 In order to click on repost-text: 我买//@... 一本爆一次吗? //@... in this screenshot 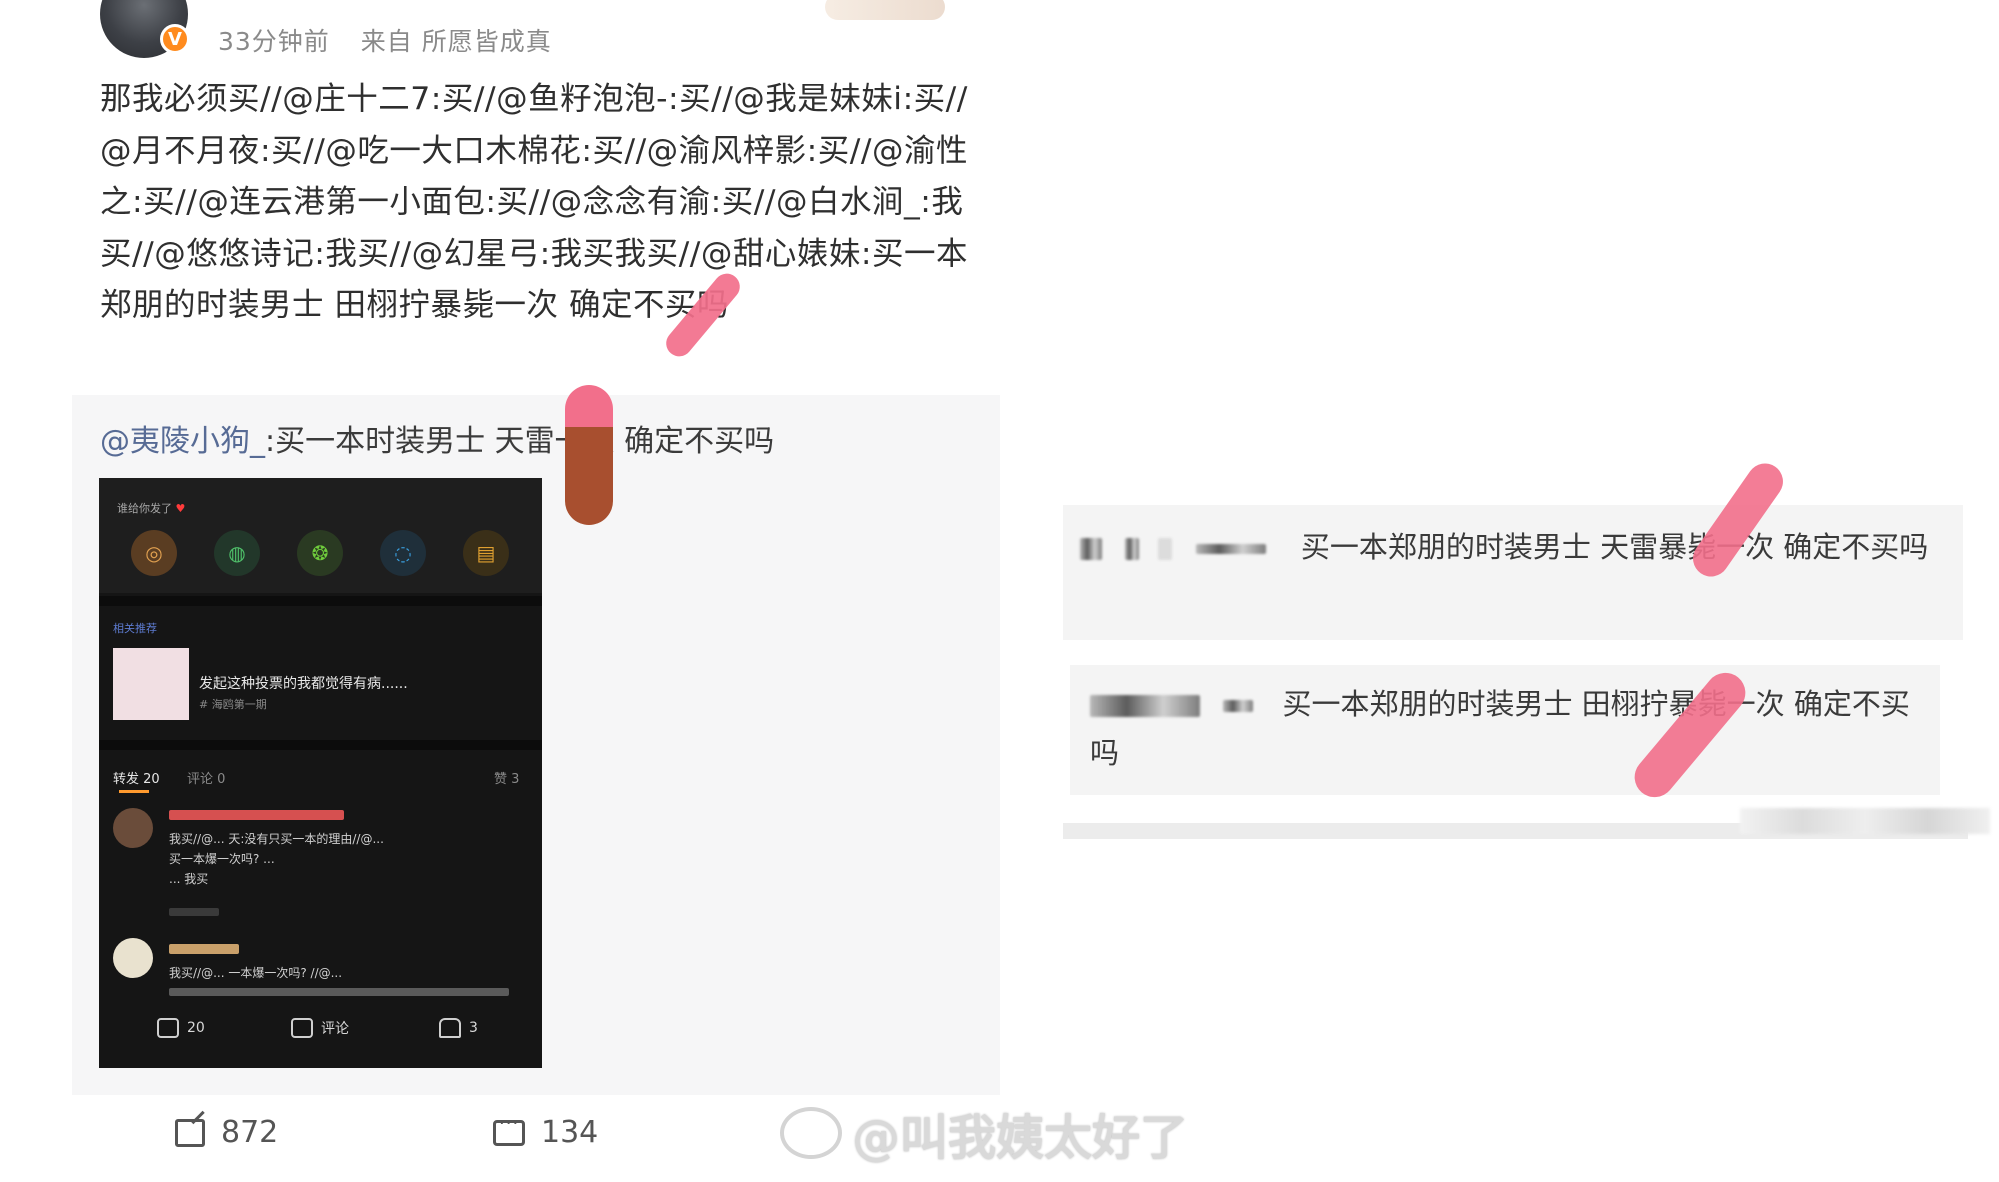, I will do `click(256, 973)`.